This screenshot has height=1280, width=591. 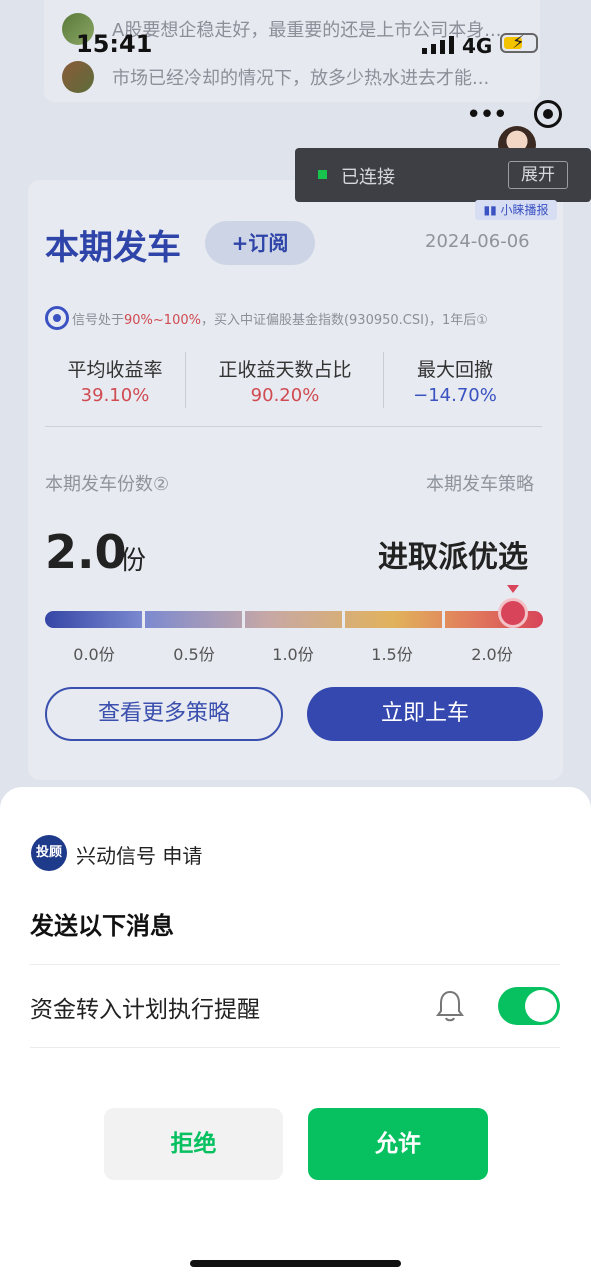 I want to click on allow-button: 允许, so click(x=398, y=1144).